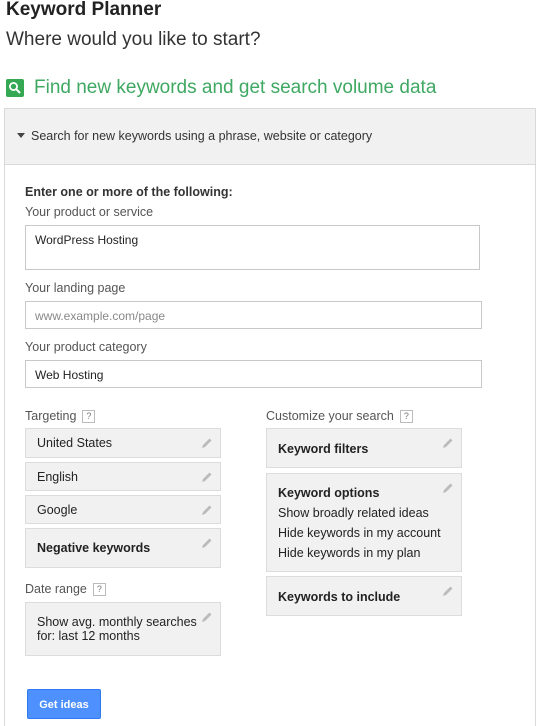  I want to click on keyword-option: Show broadly related ideas, so click(353, 513).